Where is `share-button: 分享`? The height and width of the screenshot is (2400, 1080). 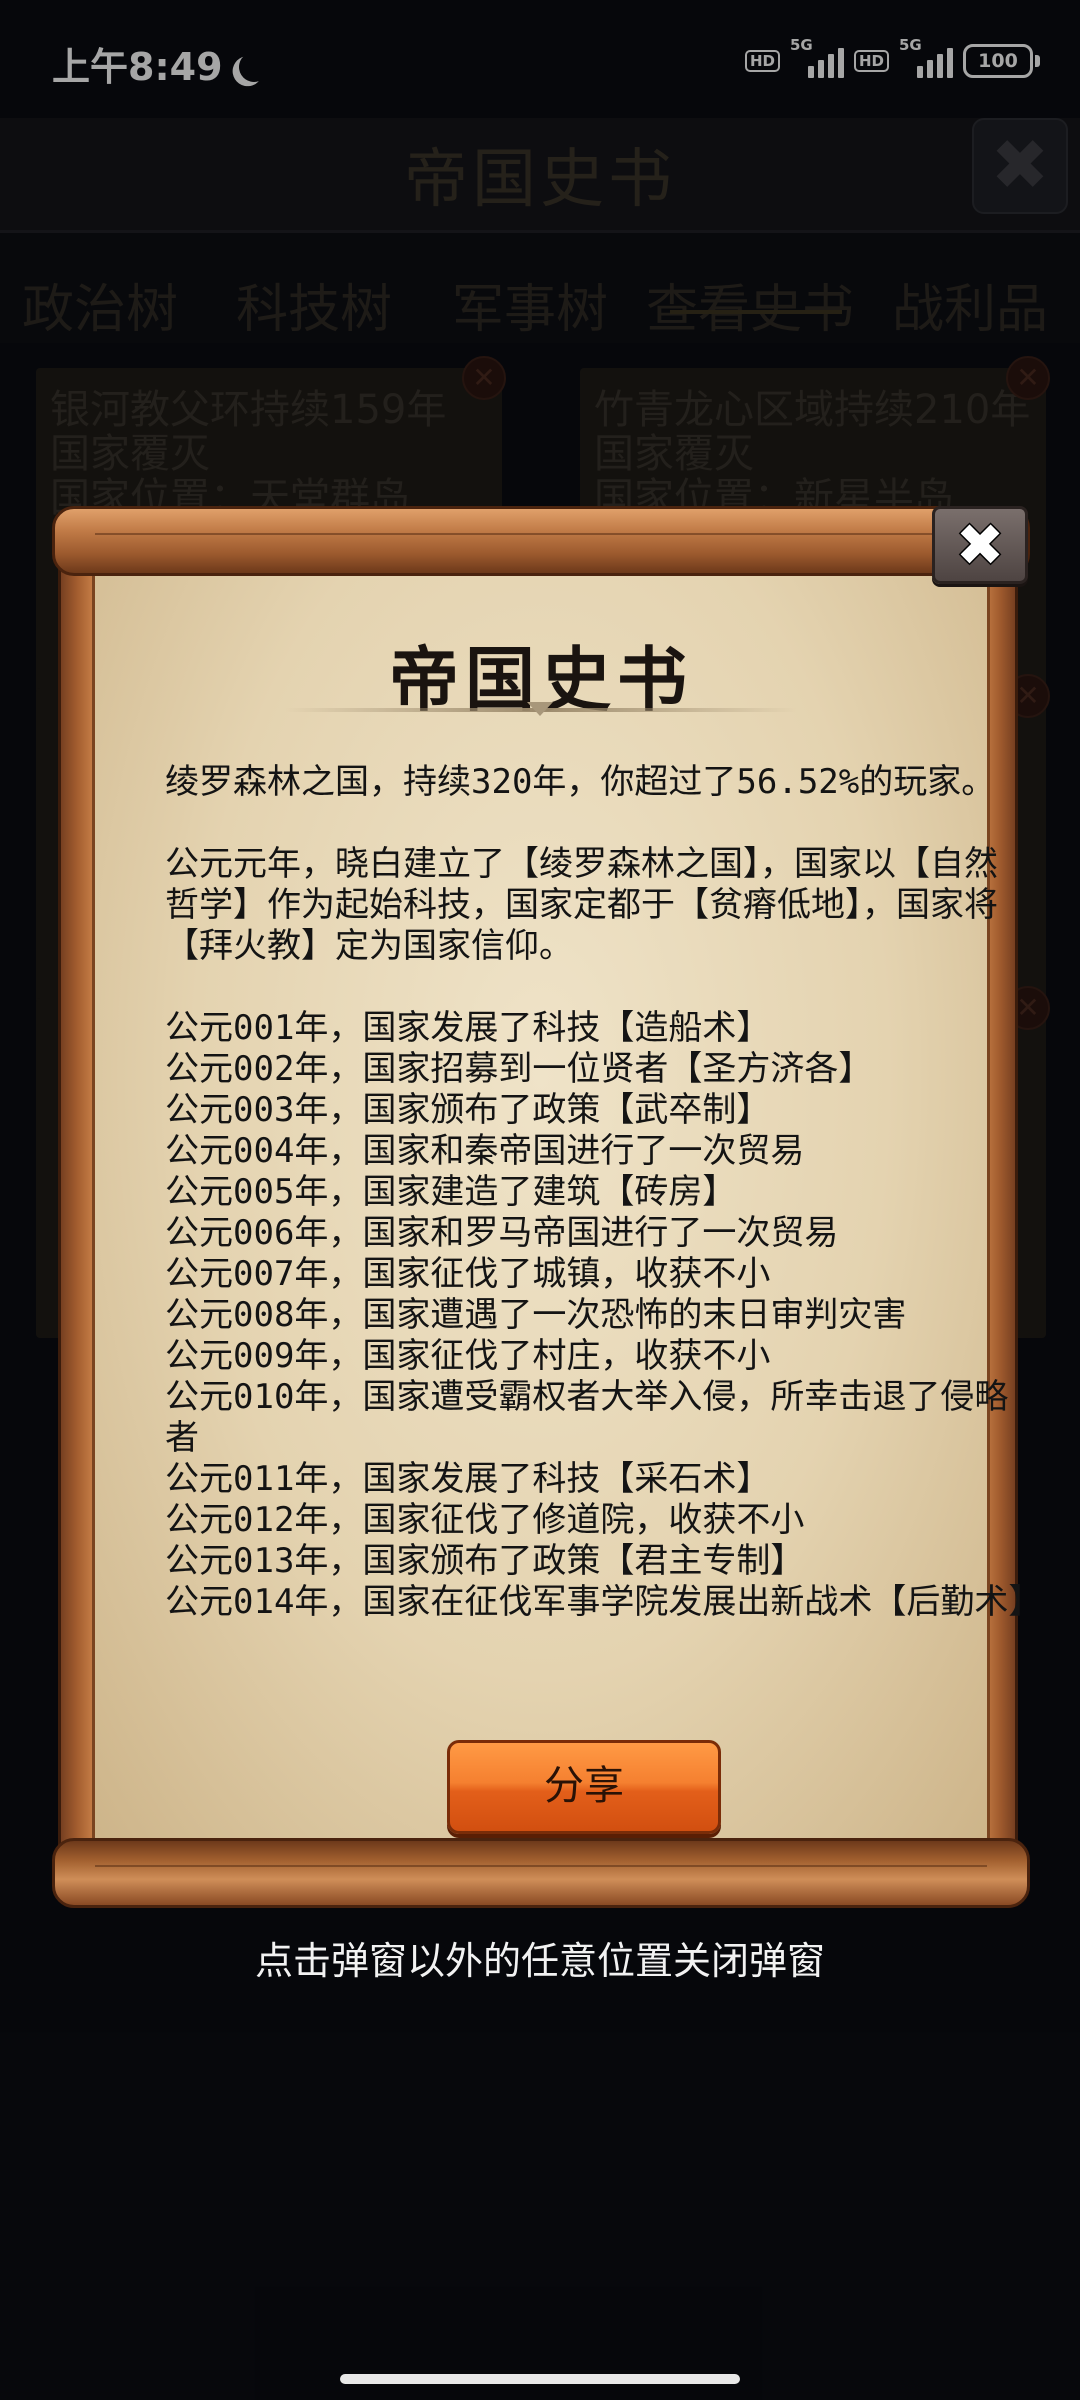 share-button: 分享 is located at coordinates (584, 1787).